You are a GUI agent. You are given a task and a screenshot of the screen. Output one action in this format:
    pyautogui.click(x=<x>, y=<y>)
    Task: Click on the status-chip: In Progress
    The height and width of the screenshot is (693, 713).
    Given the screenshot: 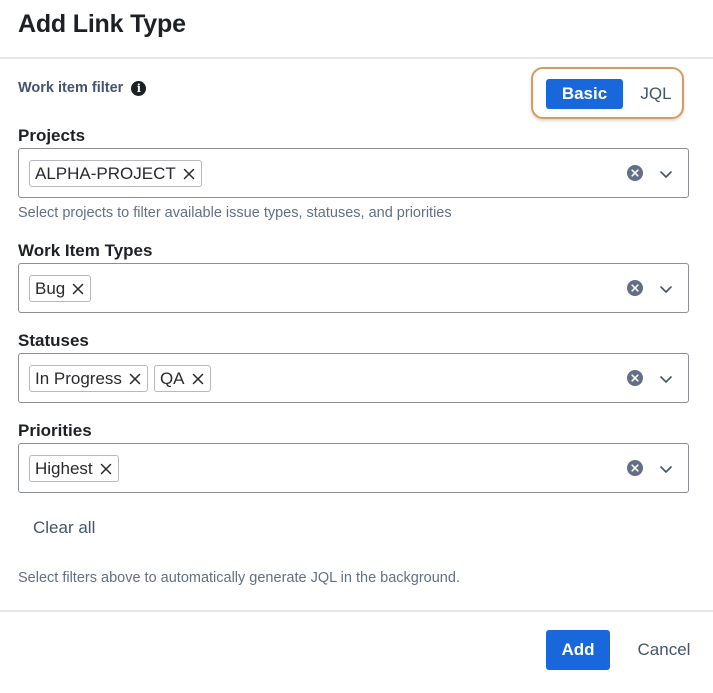 What is the action you would take?
    pyautogui.click(x=88, y=378)
    